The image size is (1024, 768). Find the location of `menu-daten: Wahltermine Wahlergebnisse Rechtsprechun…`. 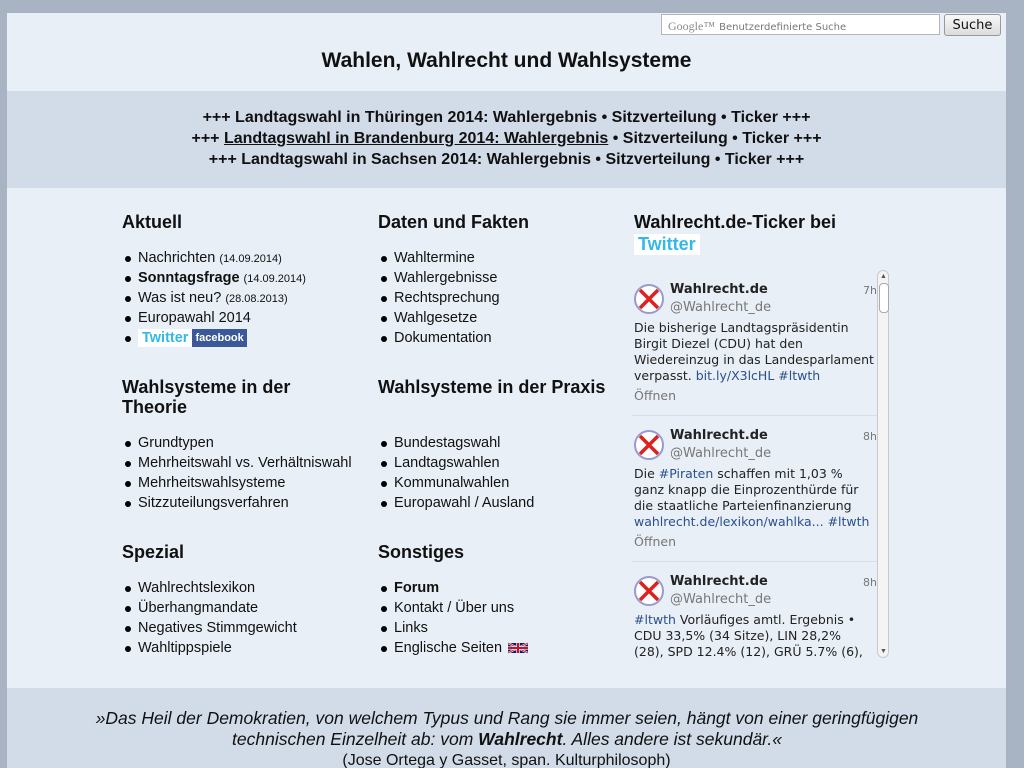

menu-daten: Wahltermine Wahlergebnisse Rechtsprechun… is located at coordinates (439, 298).